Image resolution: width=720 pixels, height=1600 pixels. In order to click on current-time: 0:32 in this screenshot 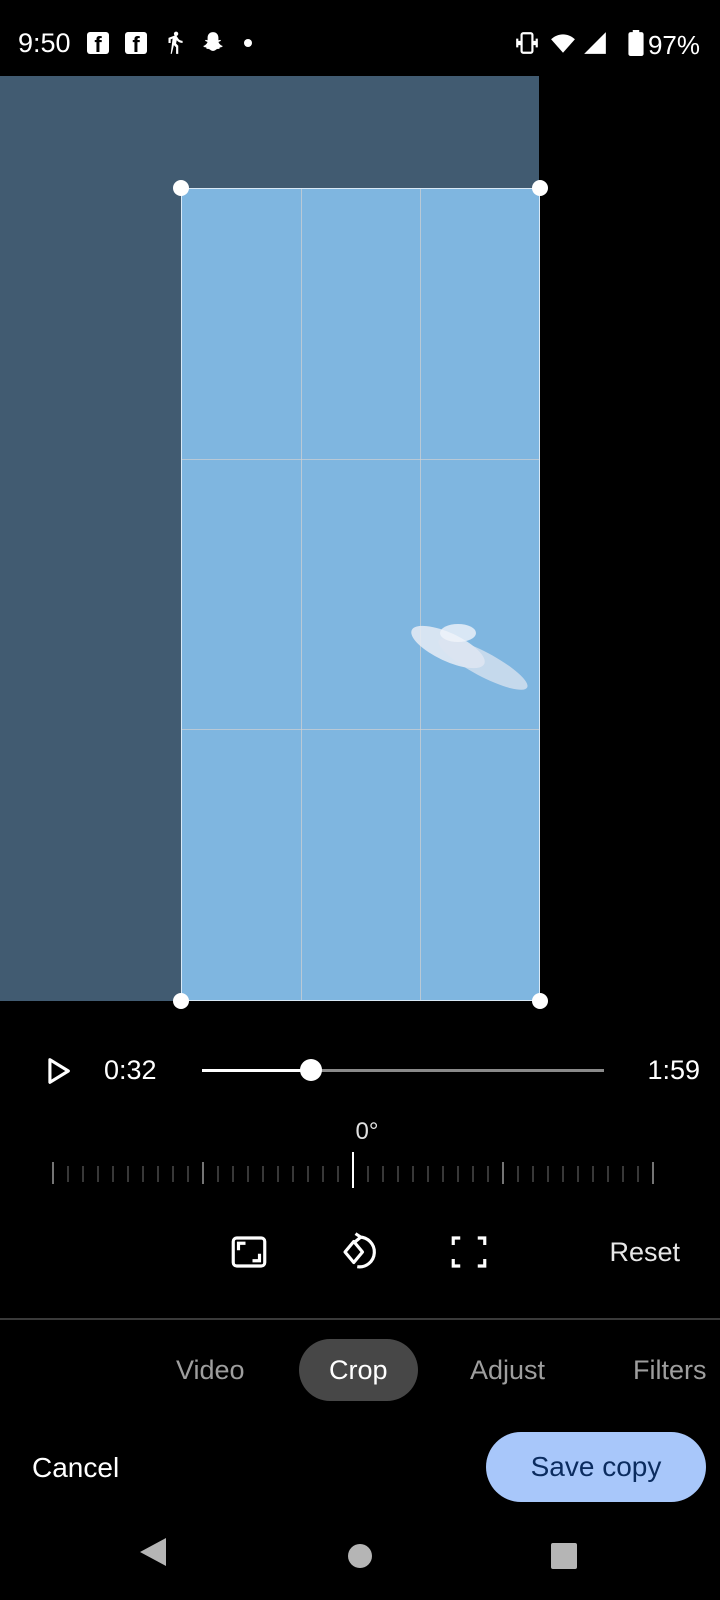, I will do `click(130, 1070)`.